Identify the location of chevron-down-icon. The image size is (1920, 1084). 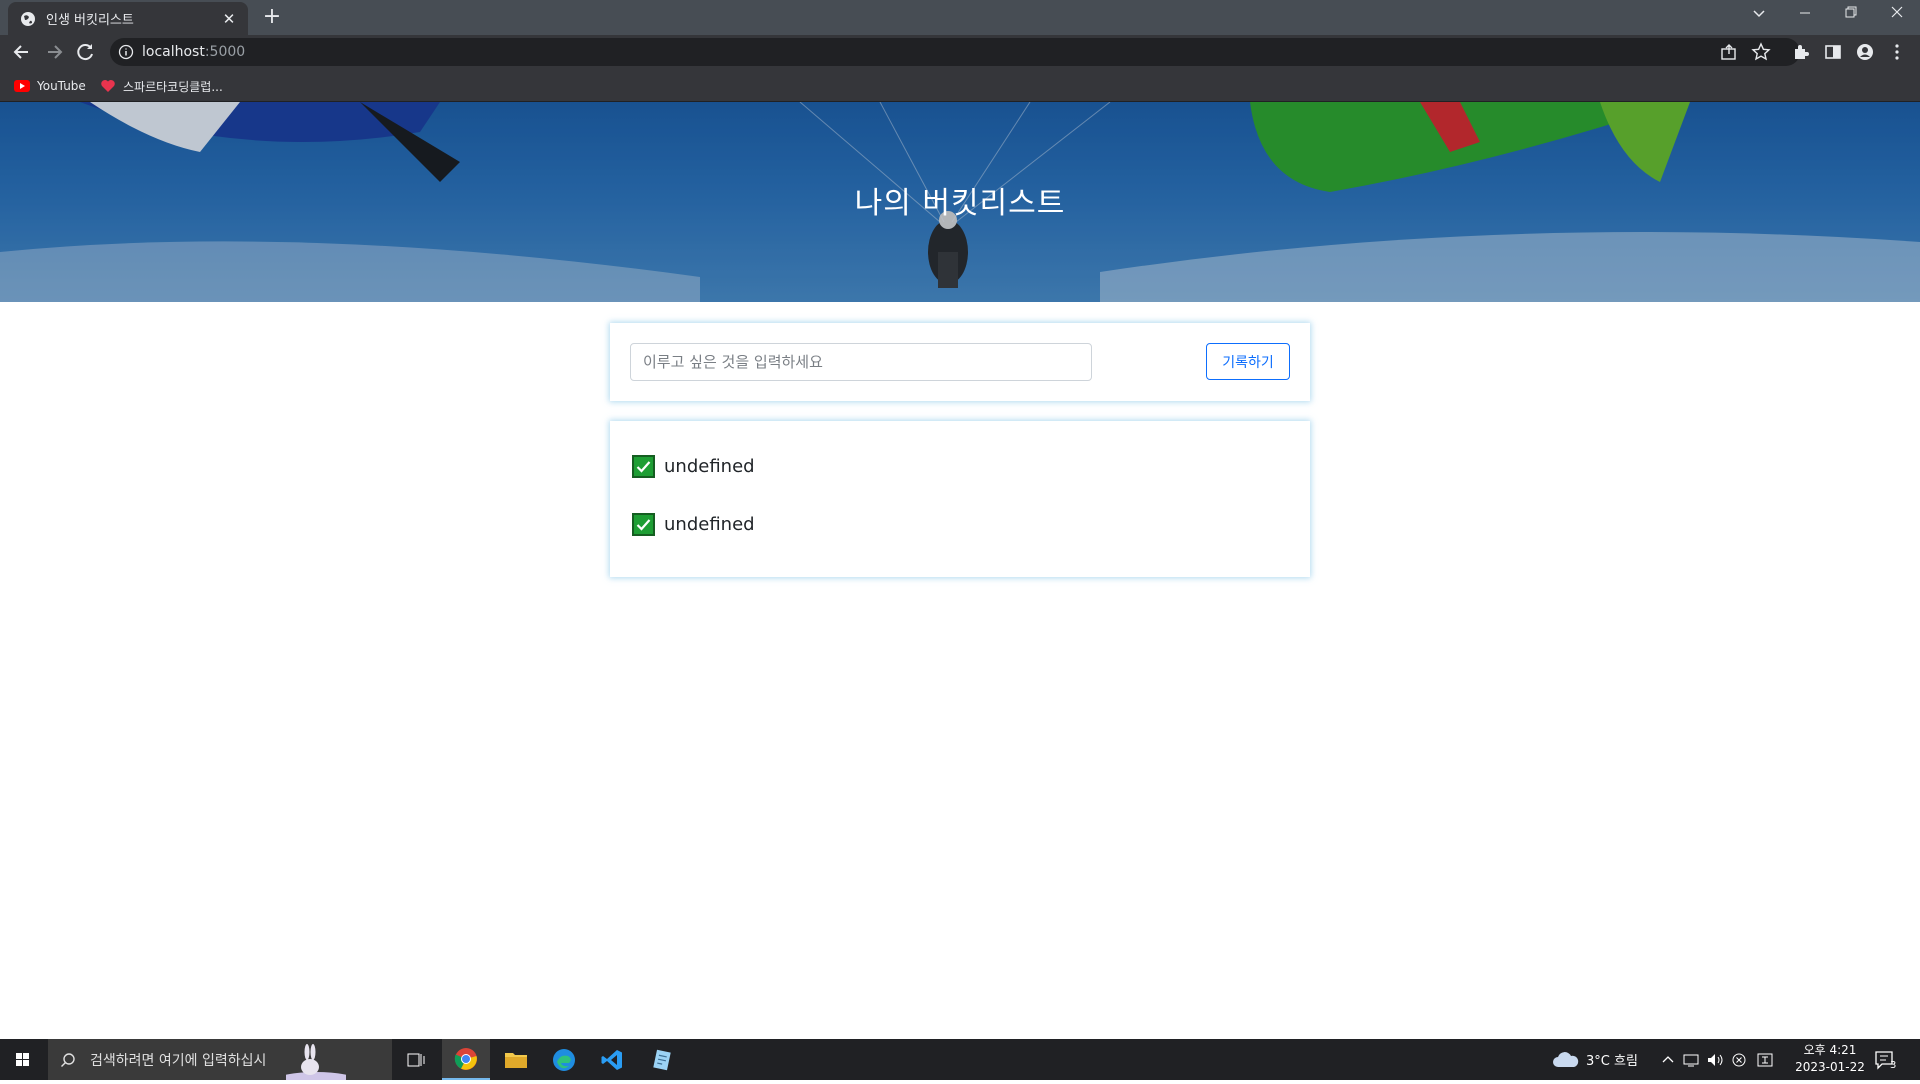
(1759, 14).